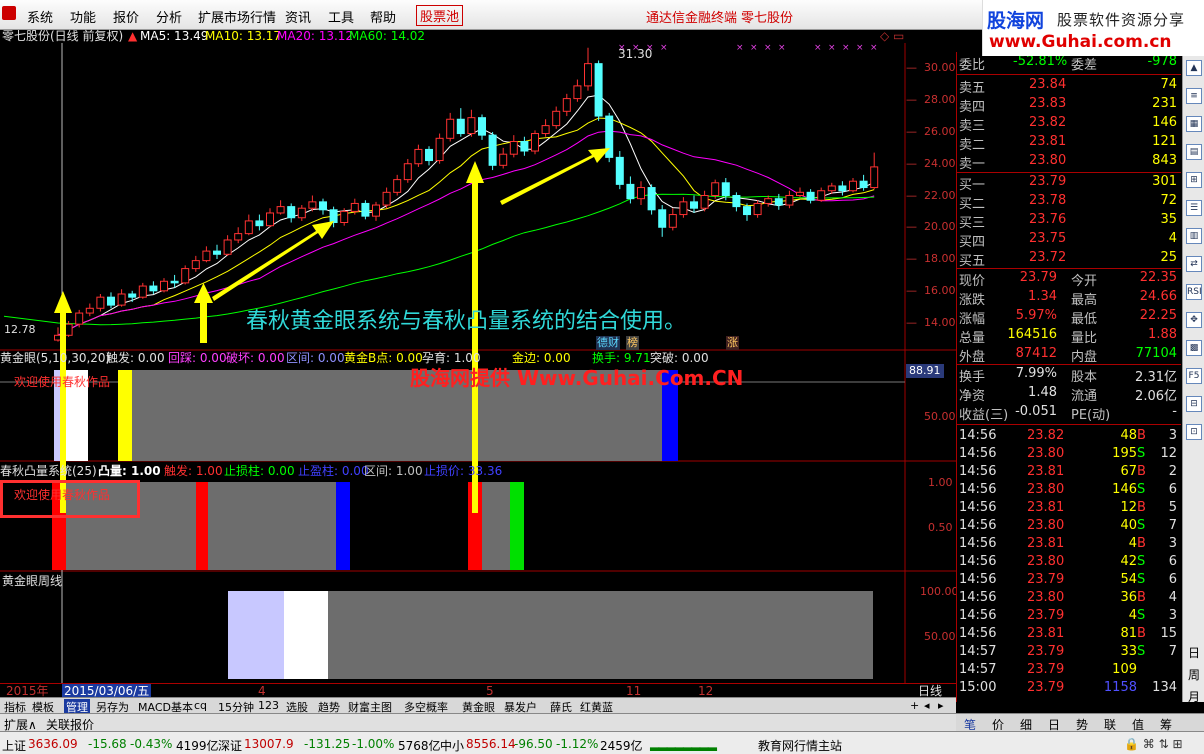 The height and width of the screenshot is (754, 1204). I want to click on menu-item-quote: 报价, so click(126, 16).